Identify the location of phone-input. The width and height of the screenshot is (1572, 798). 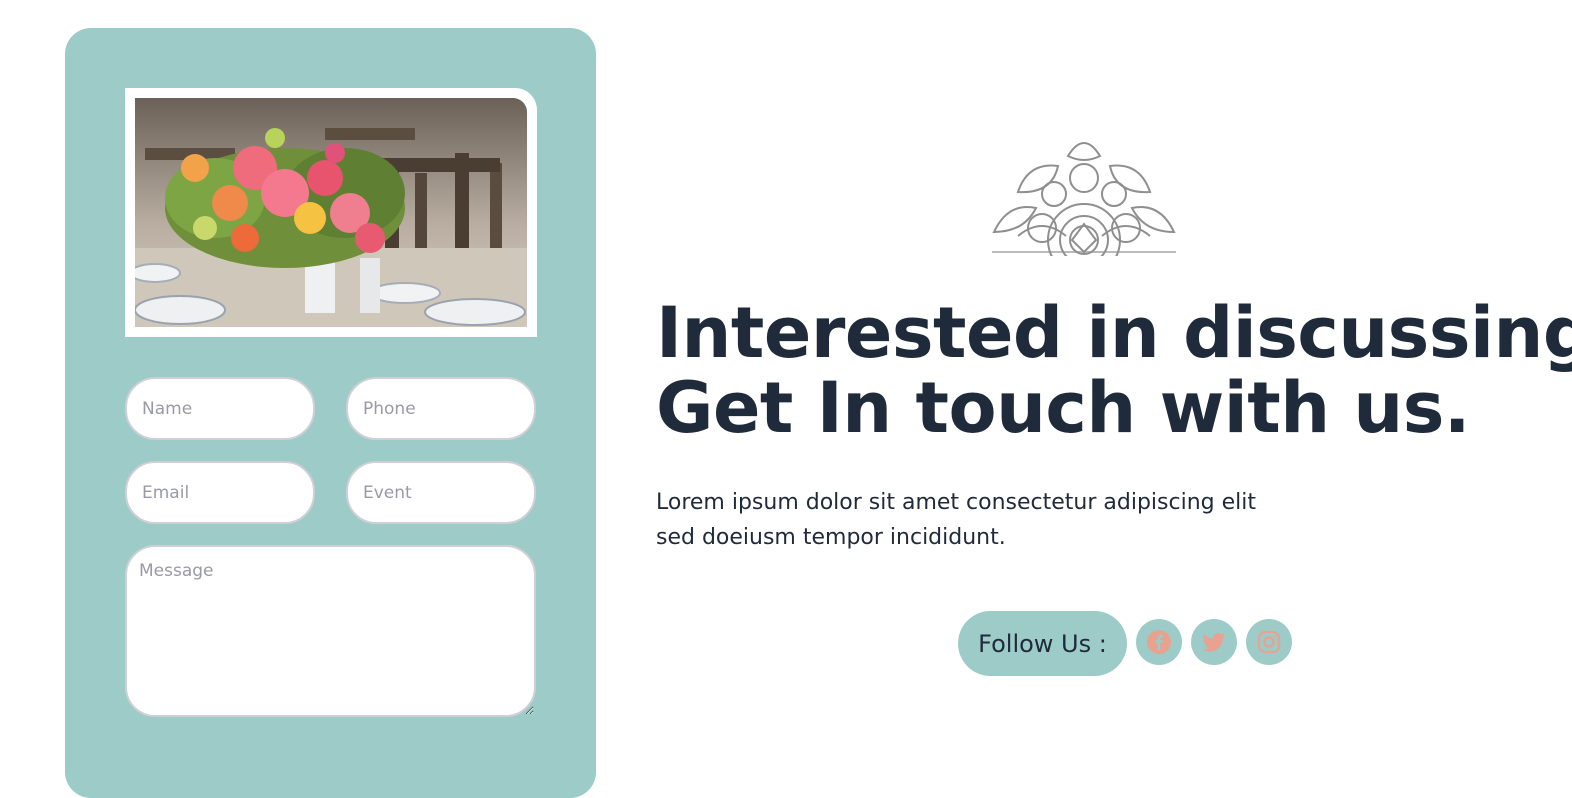
(441, 408).